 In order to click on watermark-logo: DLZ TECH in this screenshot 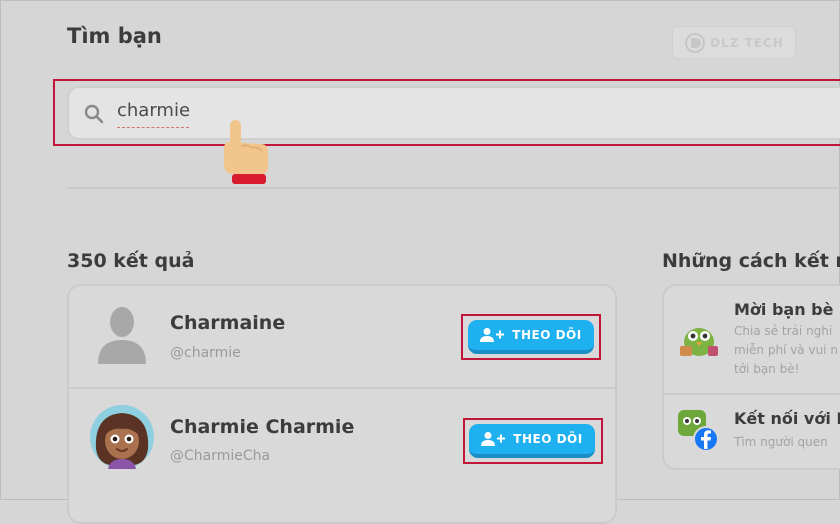, I will do `click(734, 42)`.